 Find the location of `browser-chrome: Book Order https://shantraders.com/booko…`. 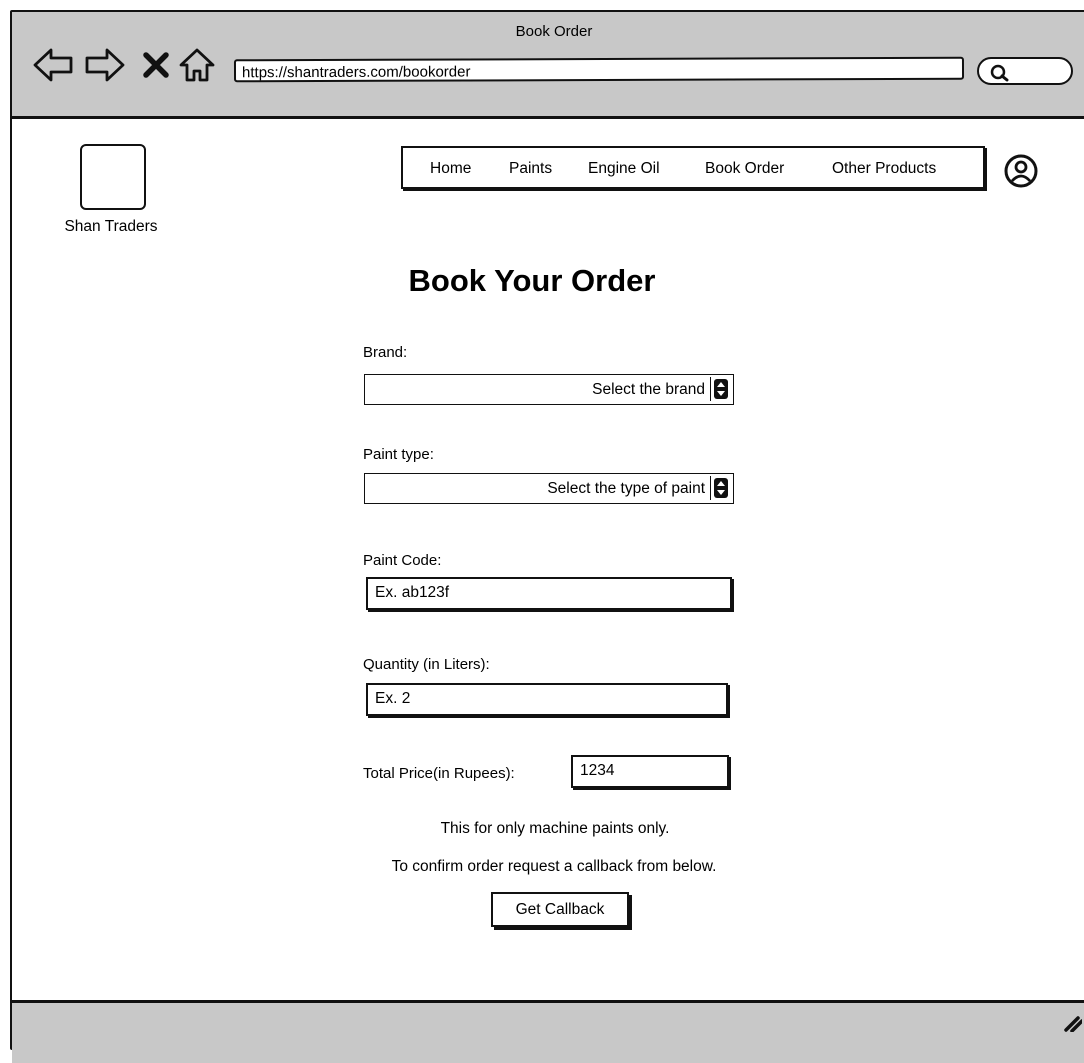

browser-chrome: Book Order https://shantraders.com/booko… is located at coordinates (548, 65).